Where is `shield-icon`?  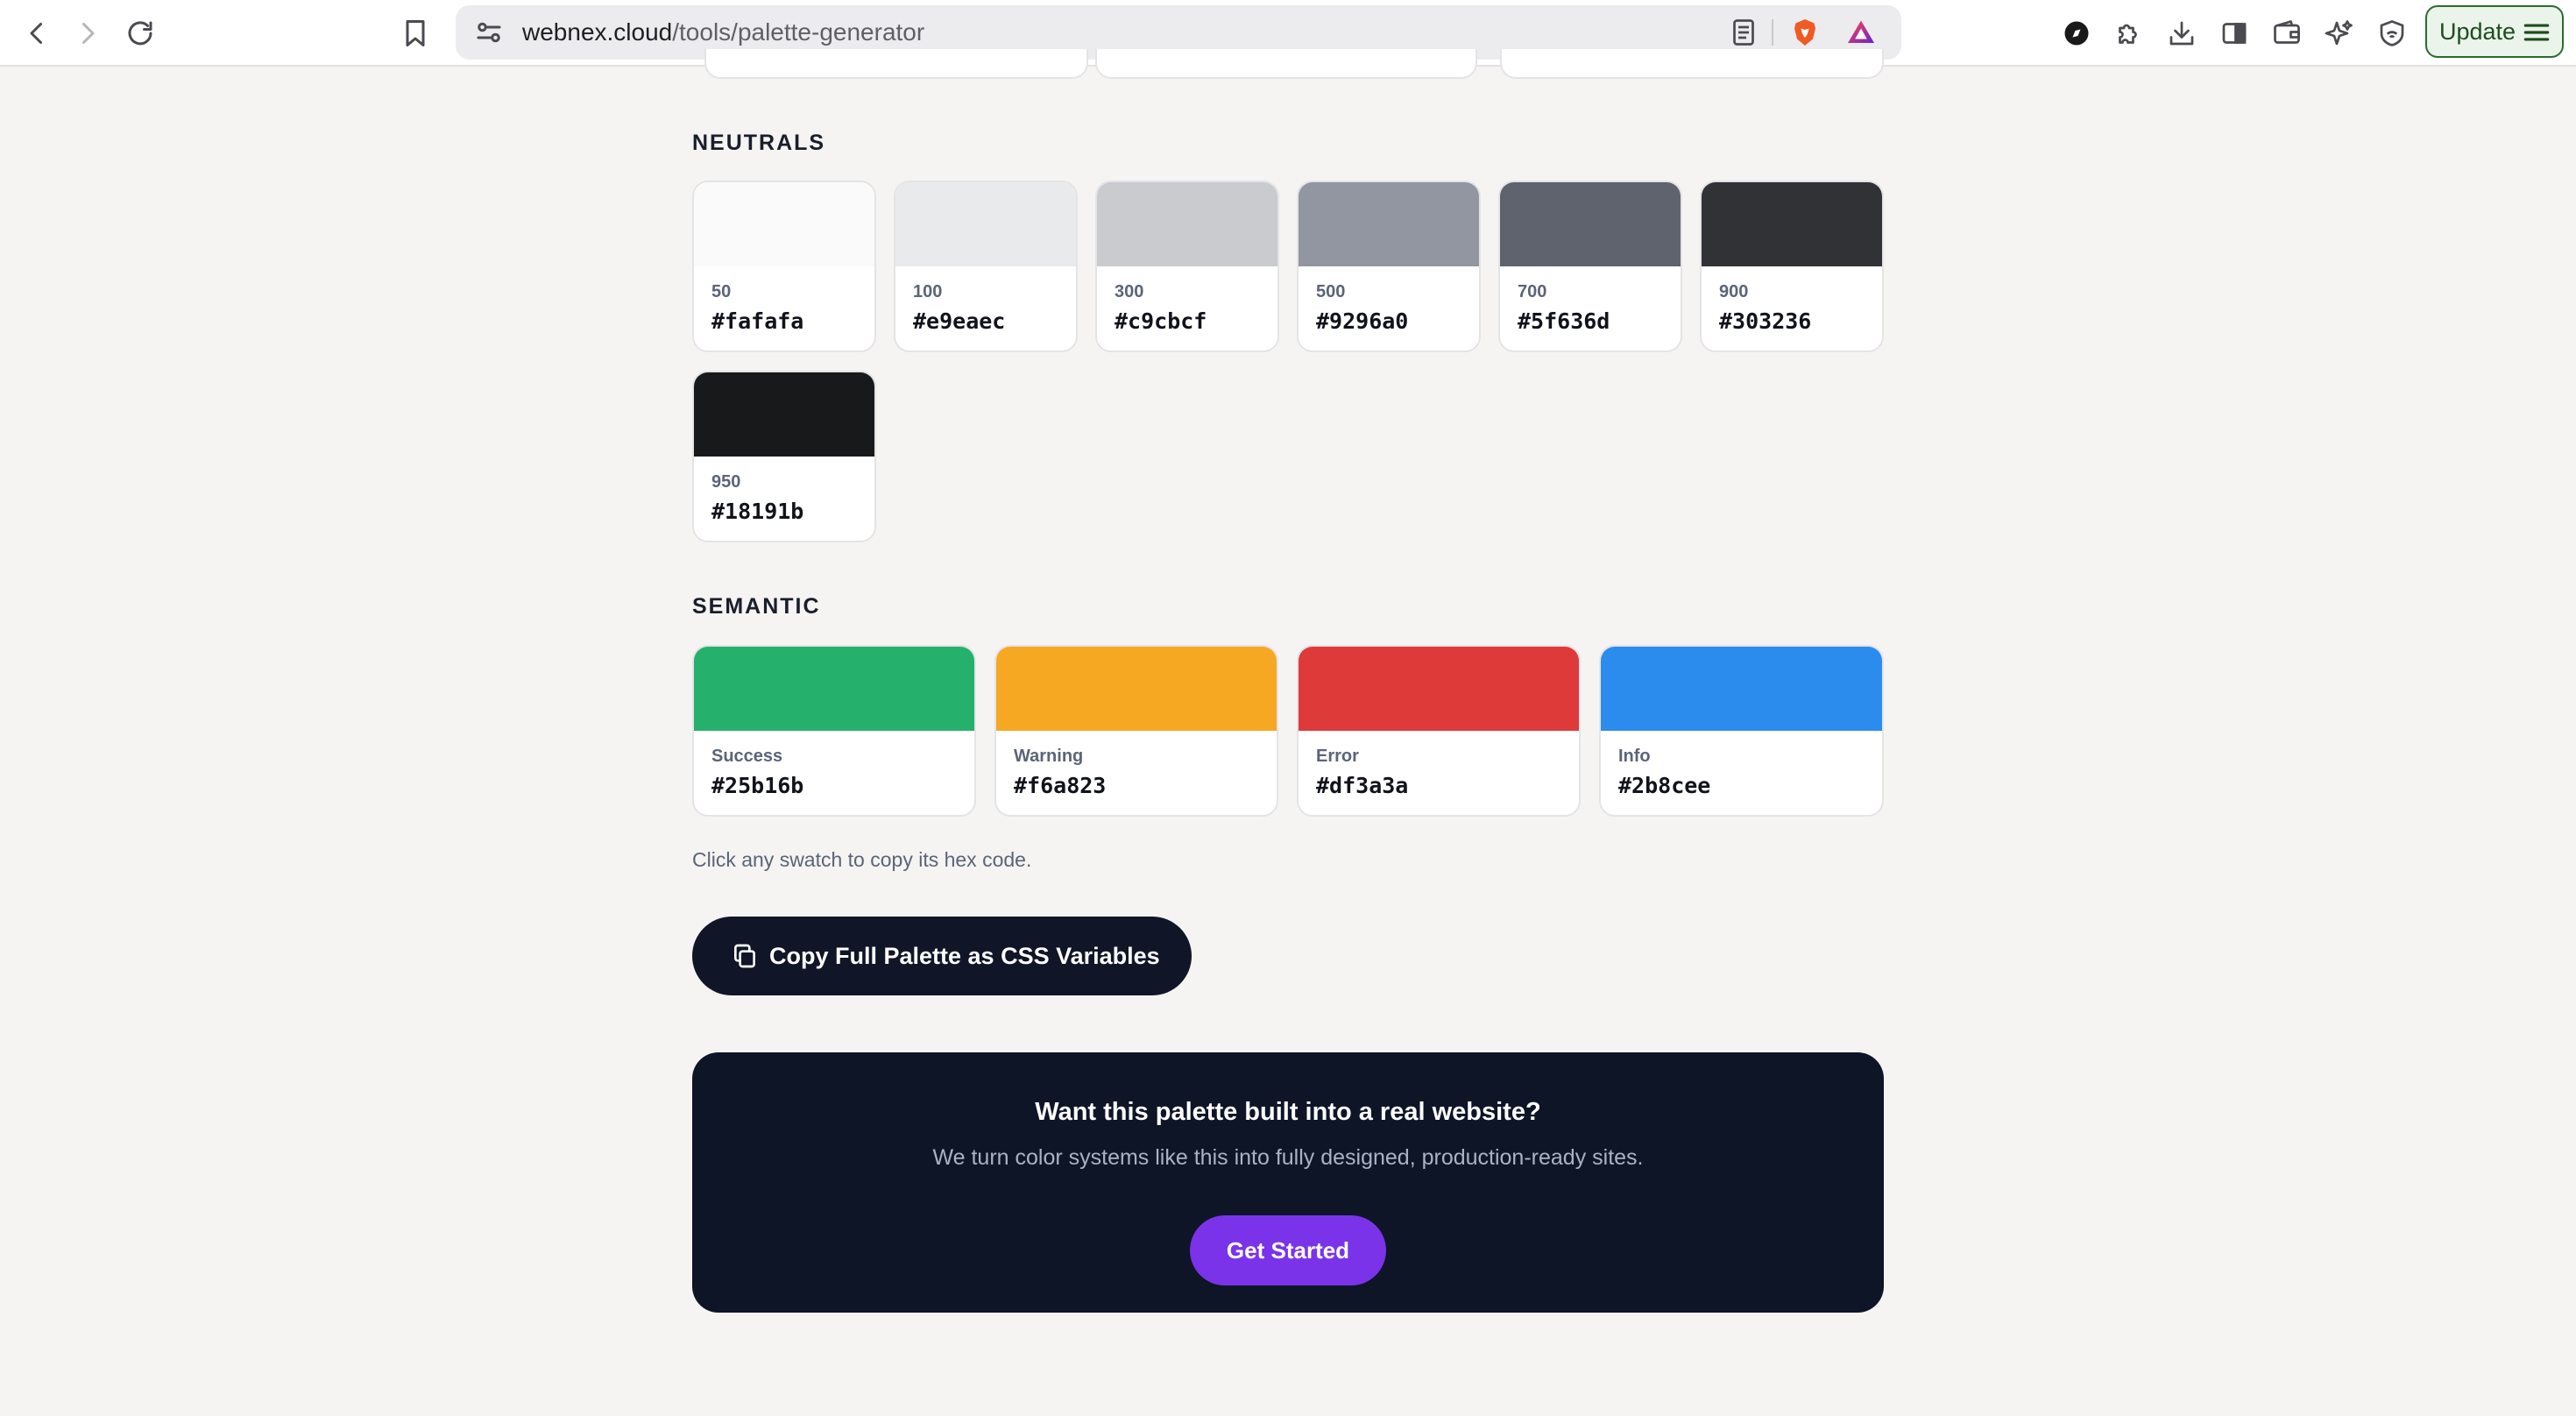
shield-icon is located at coordinates (2392, 33).